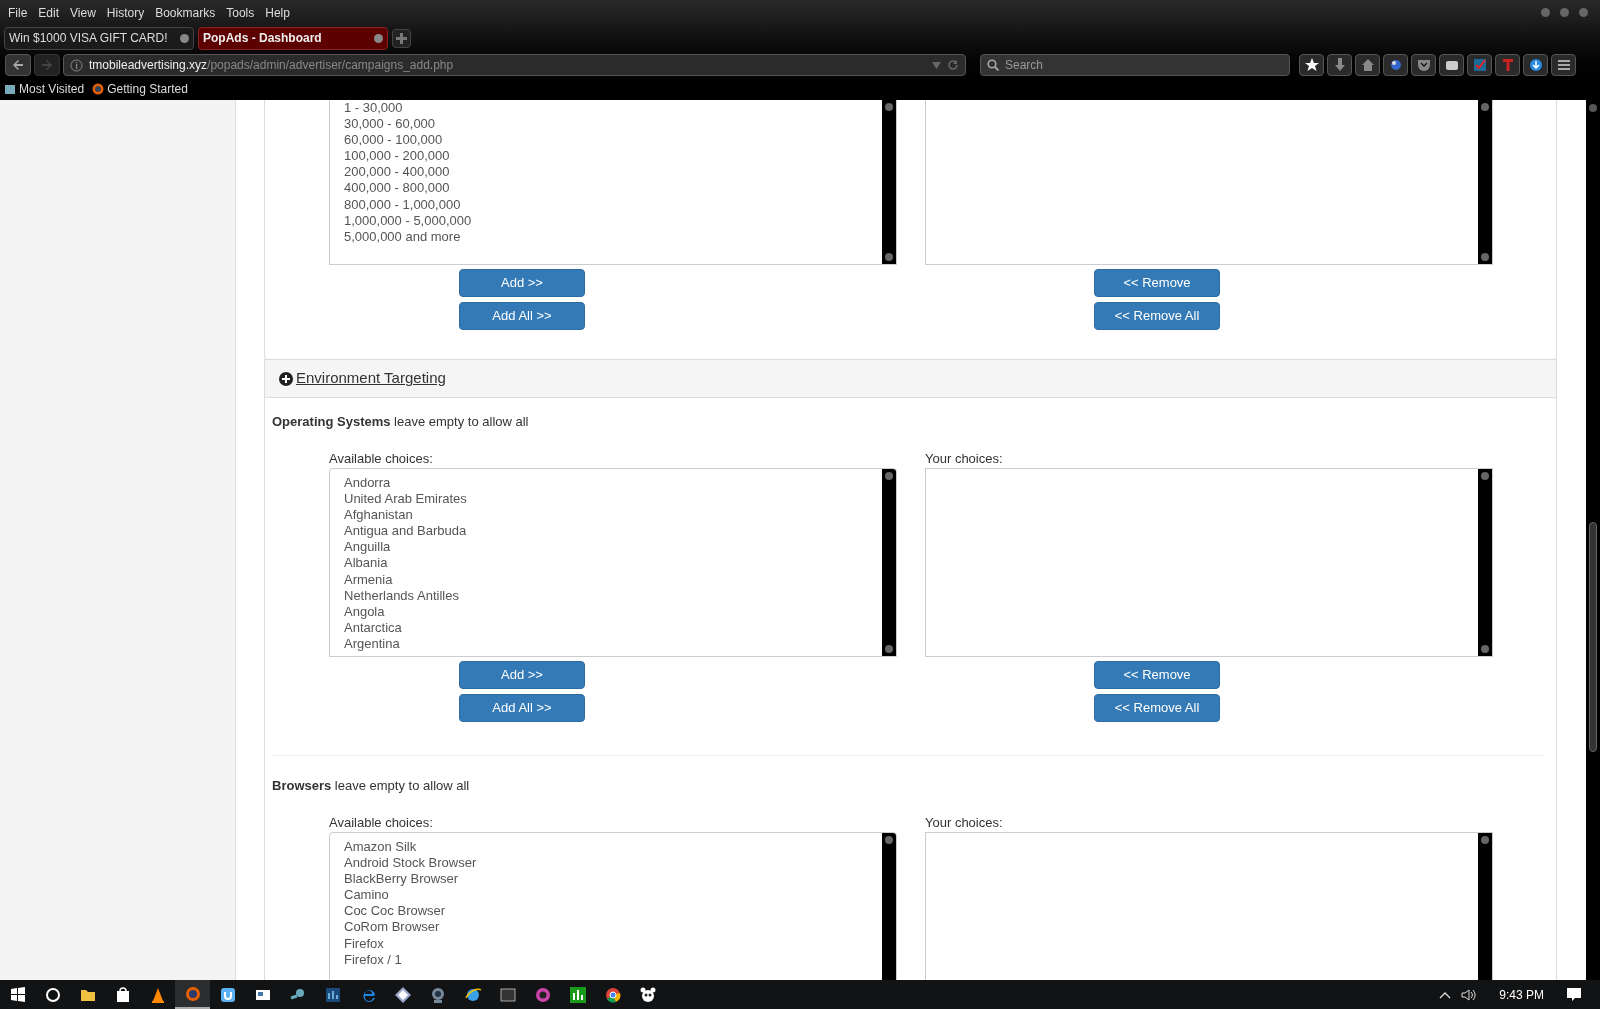 Image resolution: width=1600 pixels, height=1009 pixels. Describe the element at coordinates (378, 515) in the screenshot. I see `list-option: Afghanistan` at that location.